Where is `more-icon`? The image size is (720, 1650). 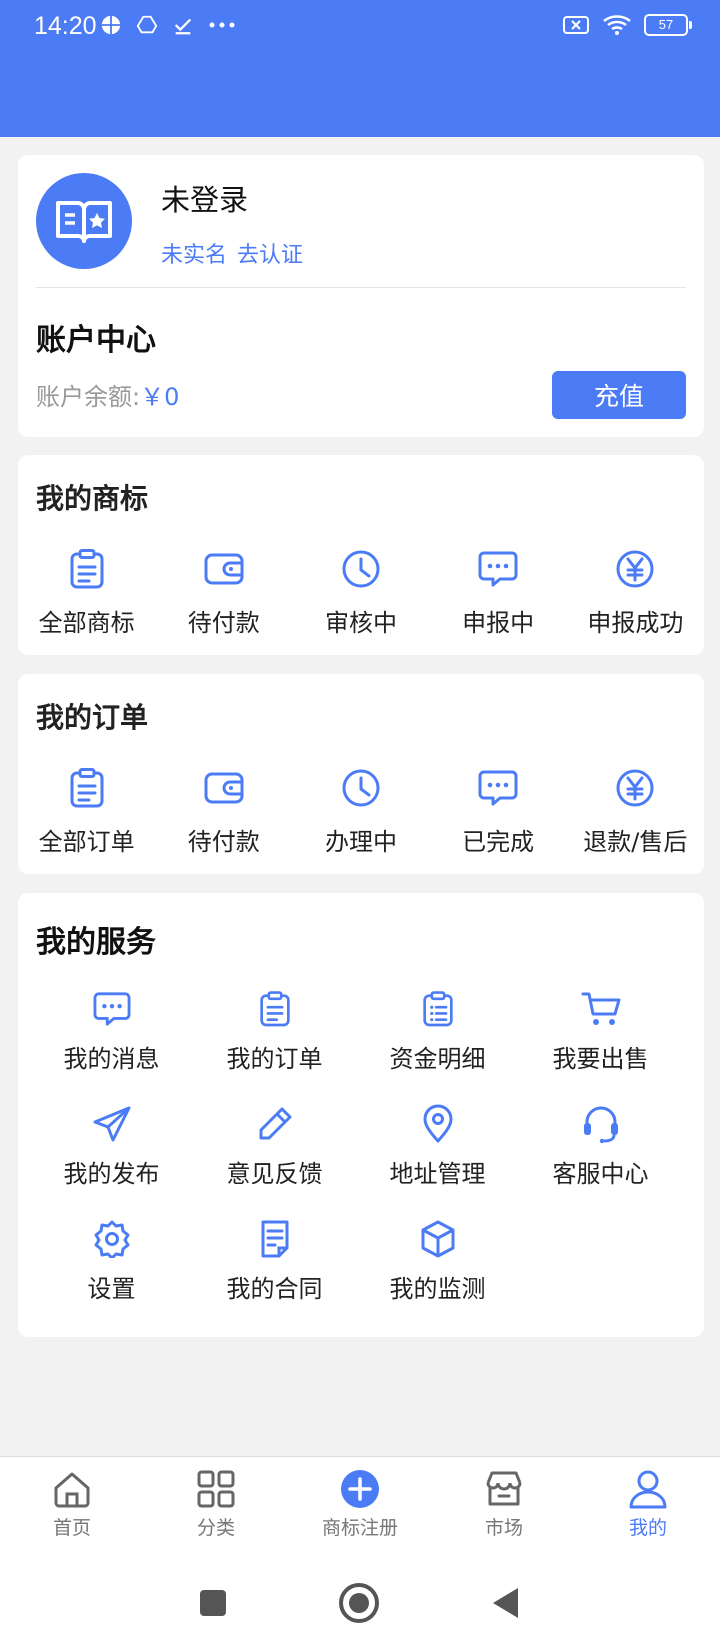
more-icon is located at coordinates (222, 25).